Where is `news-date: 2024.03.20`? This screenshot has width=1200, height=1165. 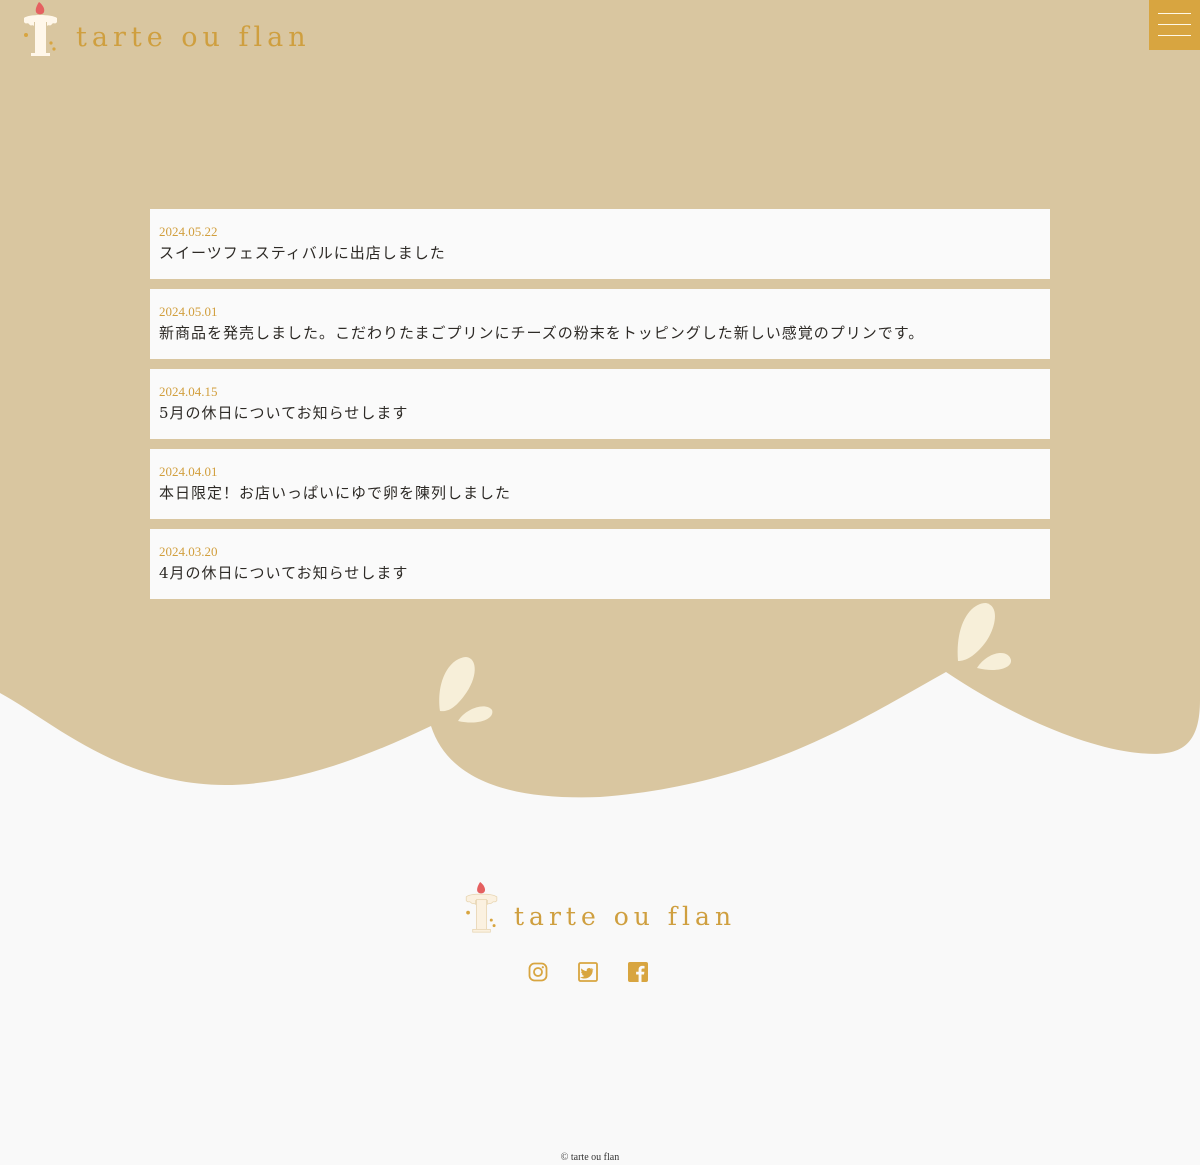
news-date: 2024.03.20 is located at coordinates (188, 551).